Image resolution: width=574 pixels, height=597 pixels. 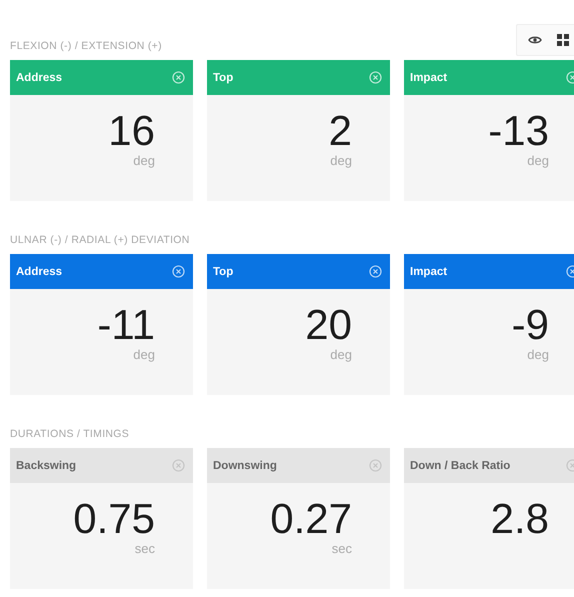 What do you see at coordinates (46, 466) in the screenshot?
I see `card-label: Backswing` at bounding box center [46, 466].